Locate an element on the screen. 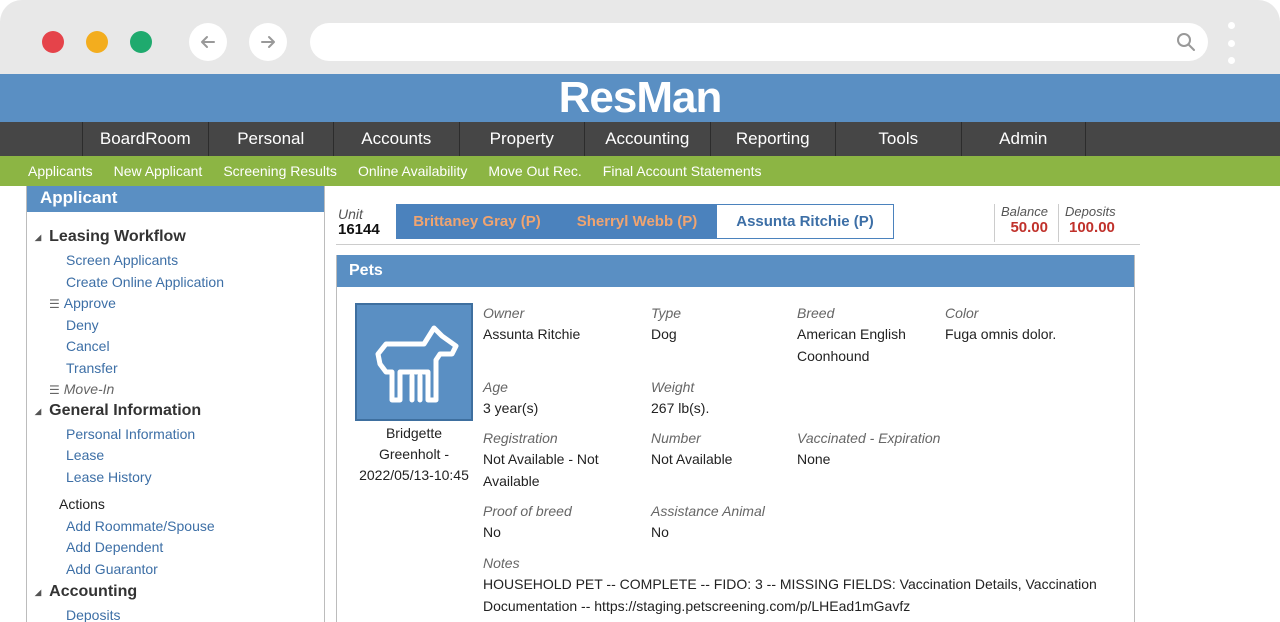  pet-caption-line: Greenholt - is located at coordinates (414, 454).